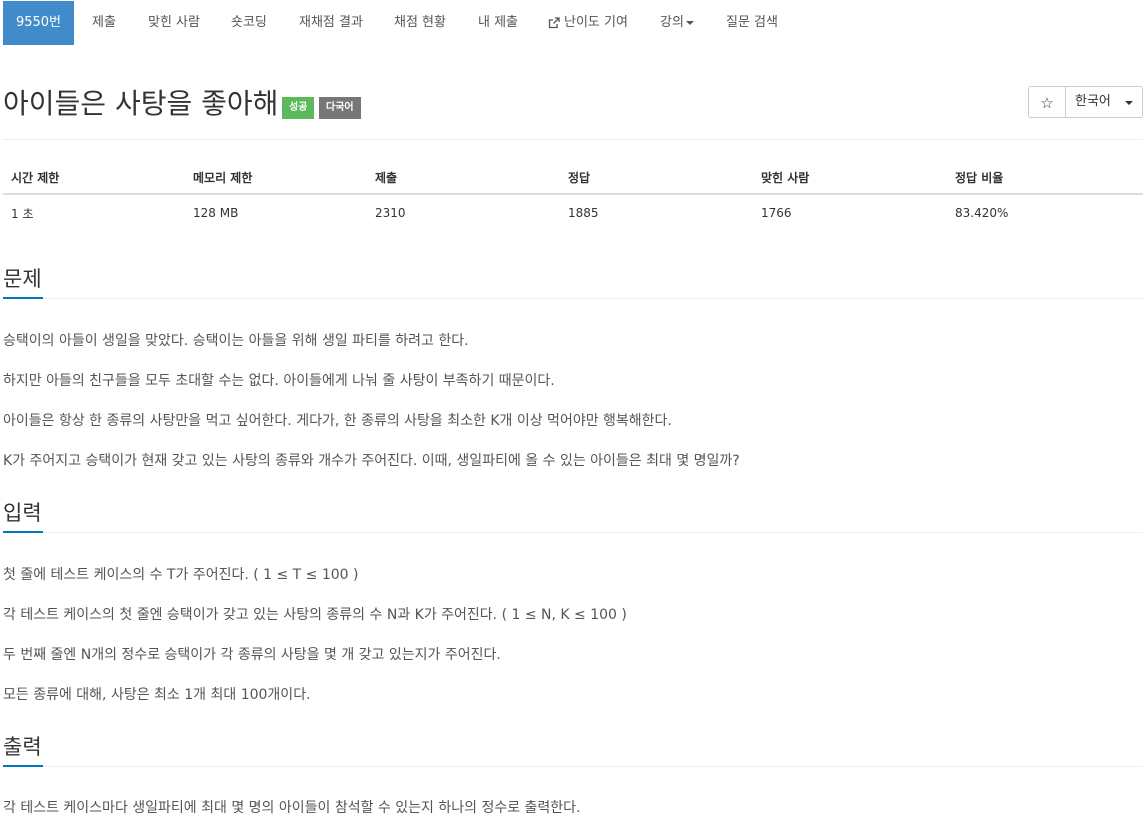 This screenshot has height=821, width=1146. I want to click on table-header: 시간 제한, so click(94, 178).